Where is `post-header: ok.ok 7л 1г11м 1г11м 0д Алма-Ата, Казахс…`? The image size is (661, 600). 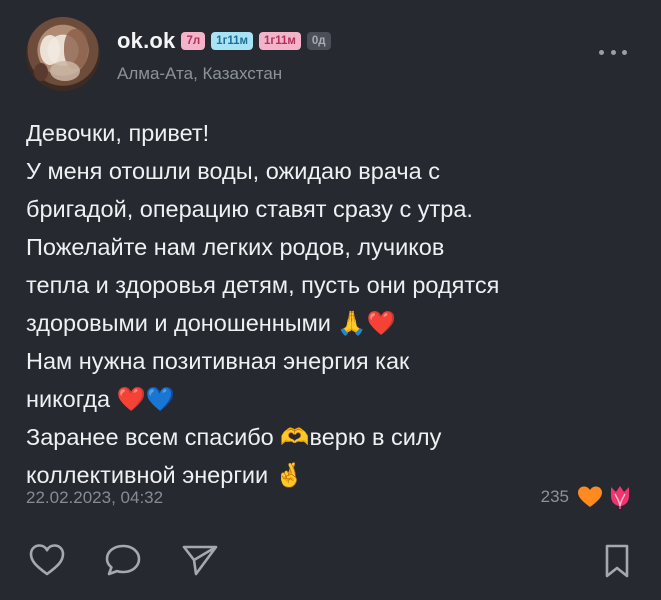 post-header: ok.ok 7л 1г11м 1г11м 0д Алма-Ата, Казахс… is located at coordinates (333, 57).